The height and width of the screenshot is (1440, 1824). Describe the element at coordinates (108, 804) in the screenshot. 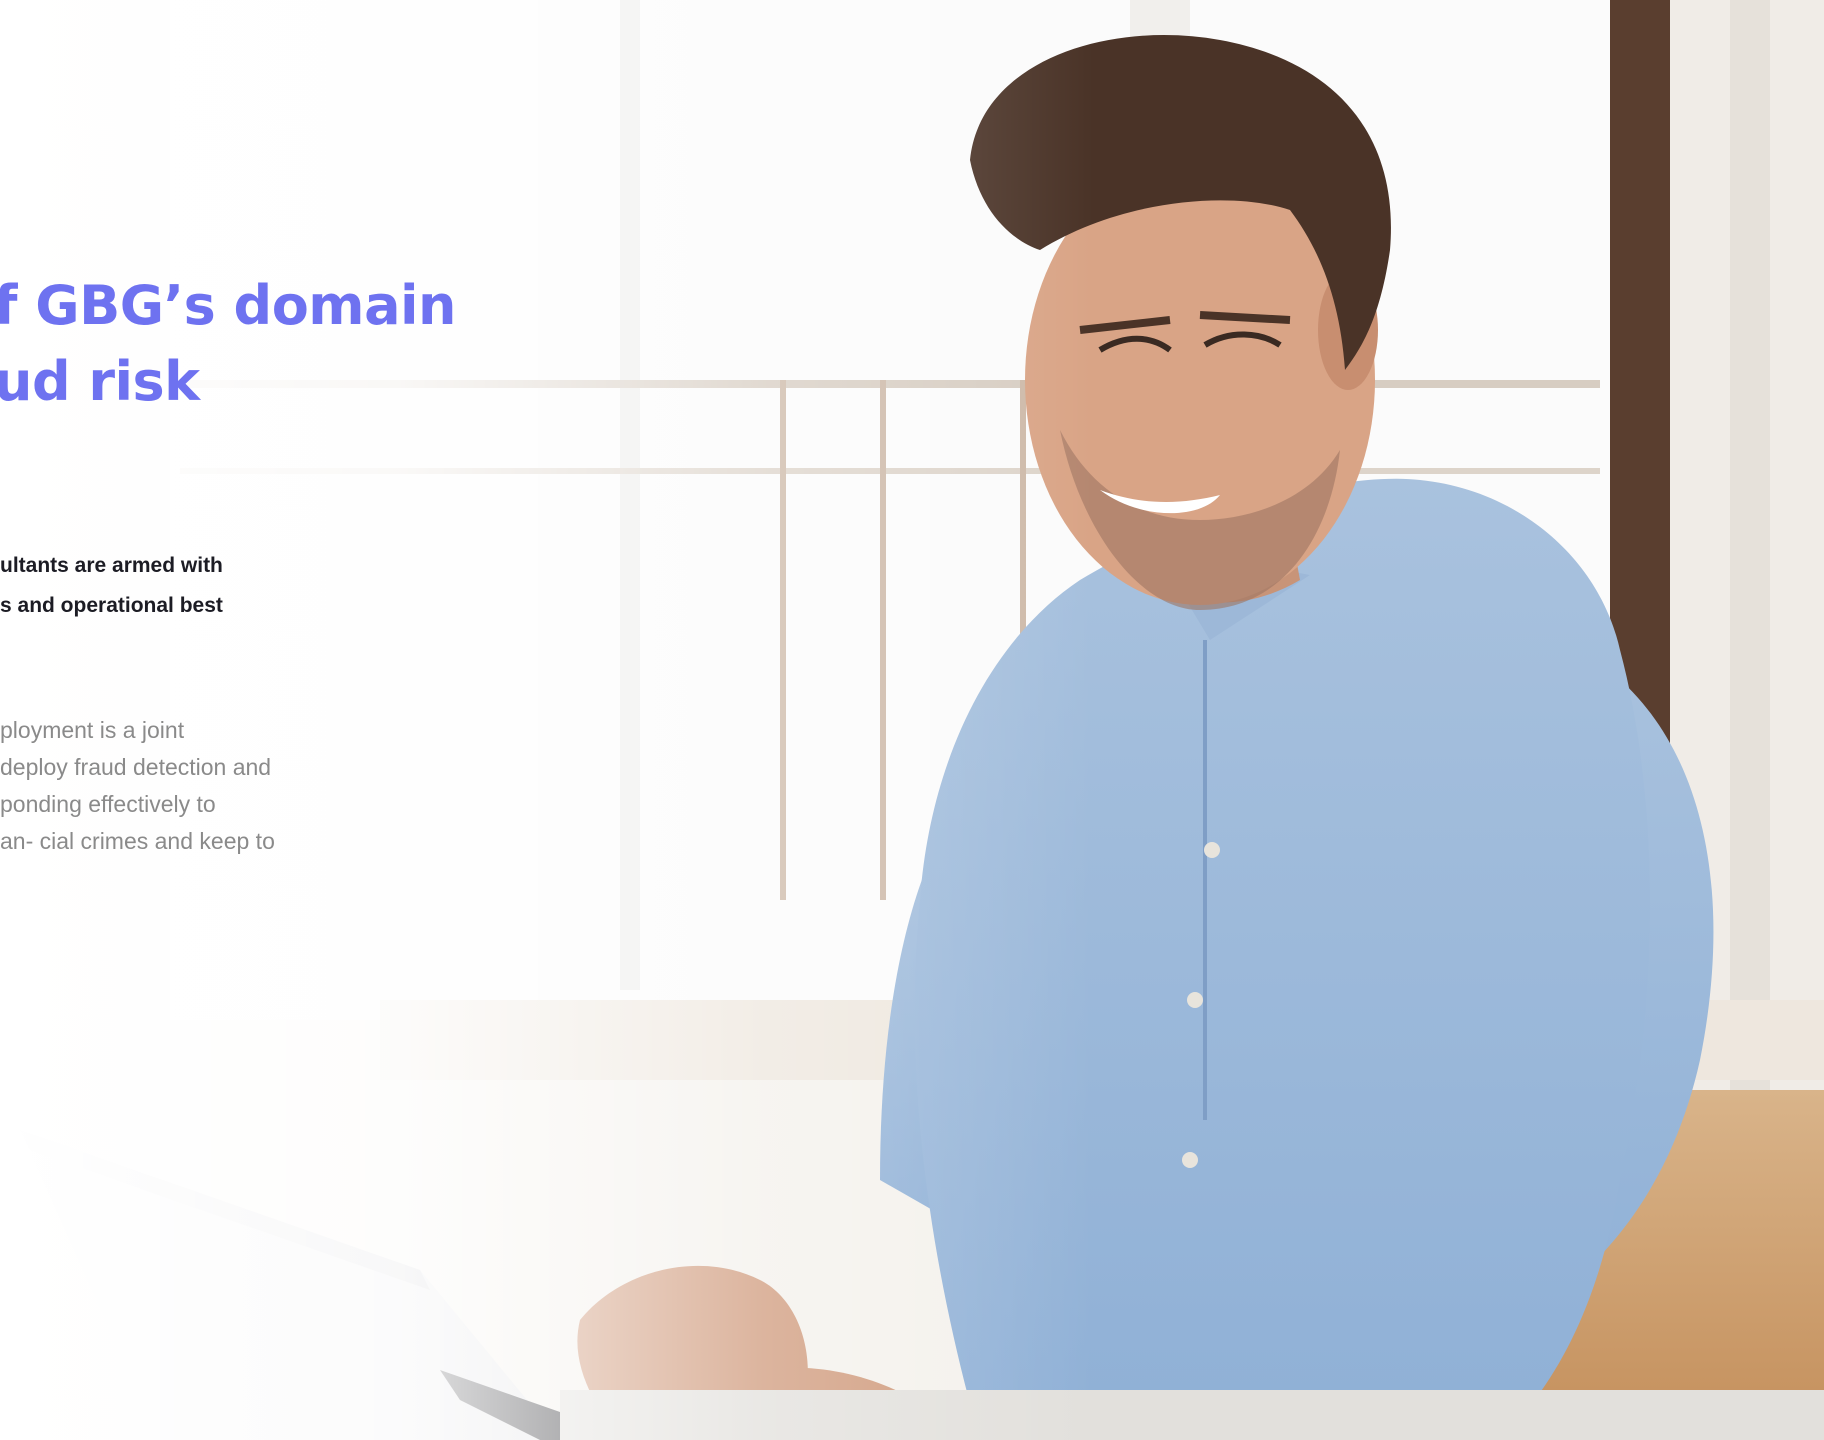

I see `hero-body-line-3: ponding effectively to` at that location.